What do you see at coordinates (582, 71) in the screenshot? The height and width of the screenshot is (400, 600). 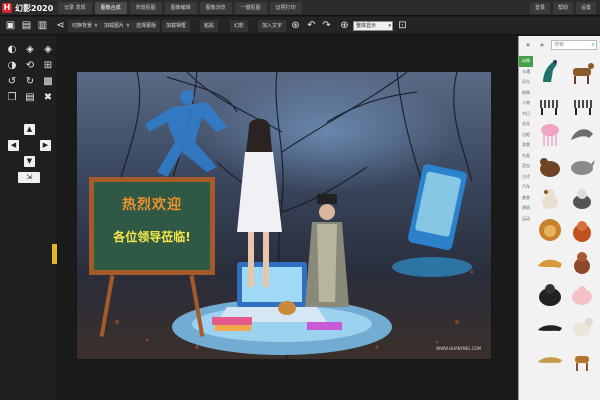 I see `goat-thumbnail` at bounding box center [582, 71].